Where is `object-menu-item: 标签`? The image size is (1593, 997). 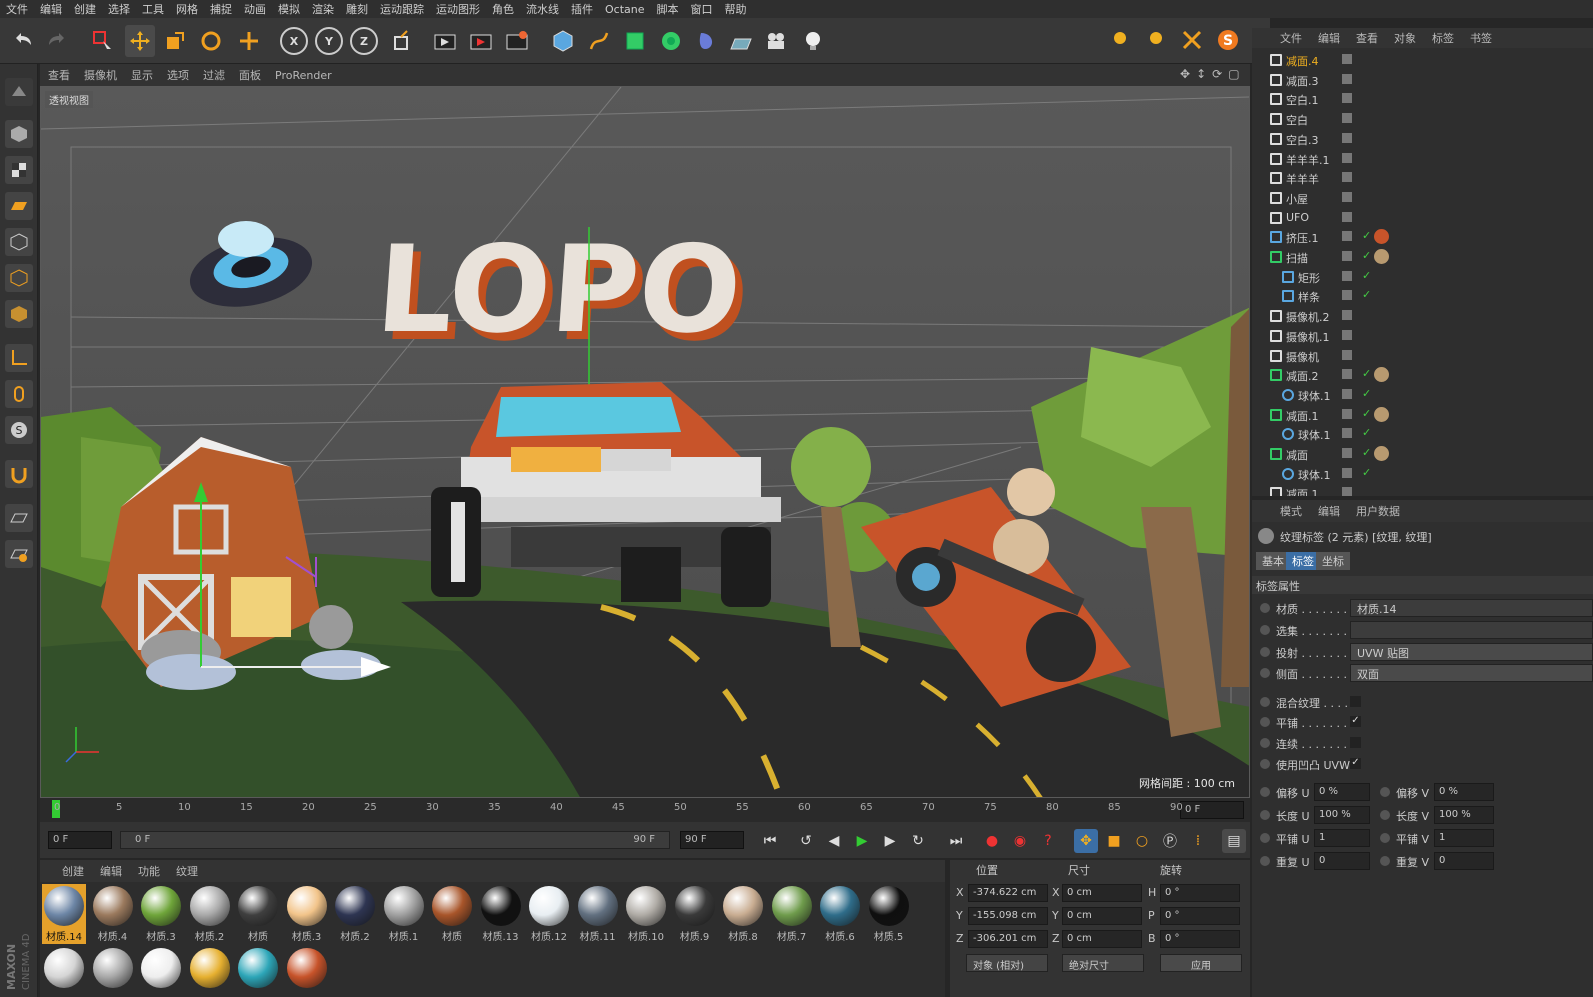
object-menu-item: 标签 is located at coordinates (1443, 38).